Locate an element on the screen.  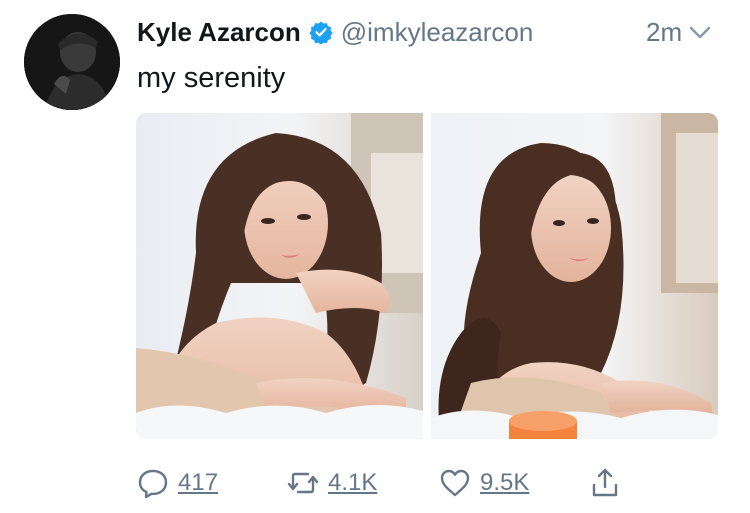
share-button is located at coordinates (605, 483).